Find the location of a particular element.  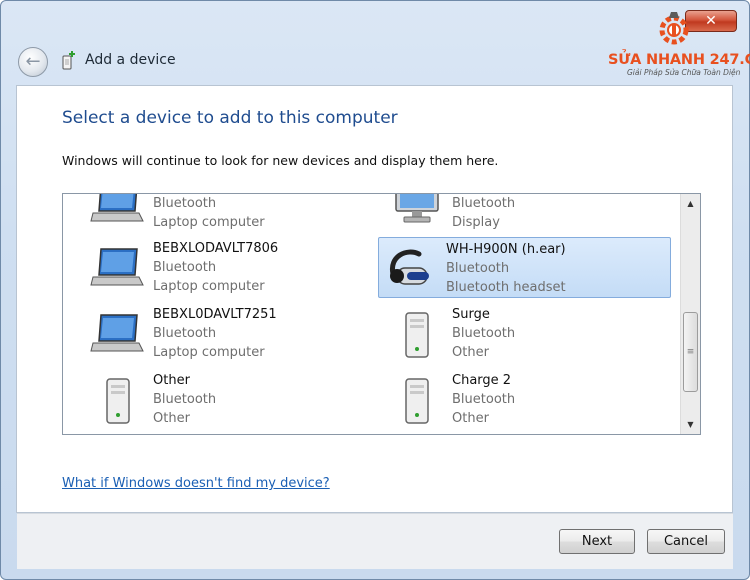

vertical-scrollbar: ▲ ≡ ▼ is located at coordinates (690, 314).